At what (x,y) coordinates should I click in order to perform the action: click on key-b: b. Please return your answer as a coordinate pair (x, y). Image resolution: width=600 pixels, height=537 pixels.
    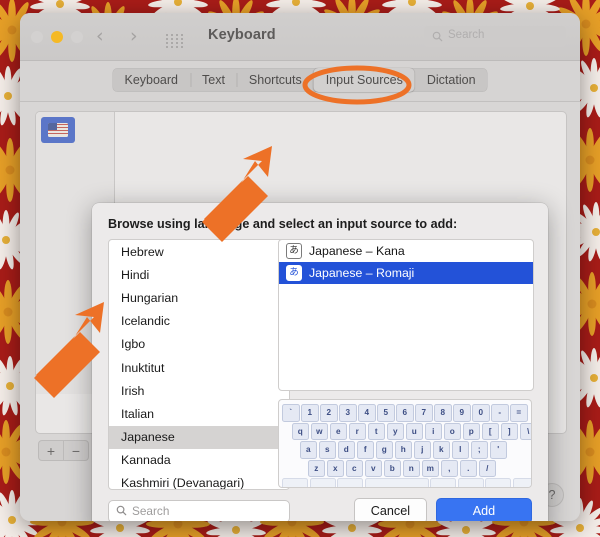
    Looking at the image, I should click on (392, 468).